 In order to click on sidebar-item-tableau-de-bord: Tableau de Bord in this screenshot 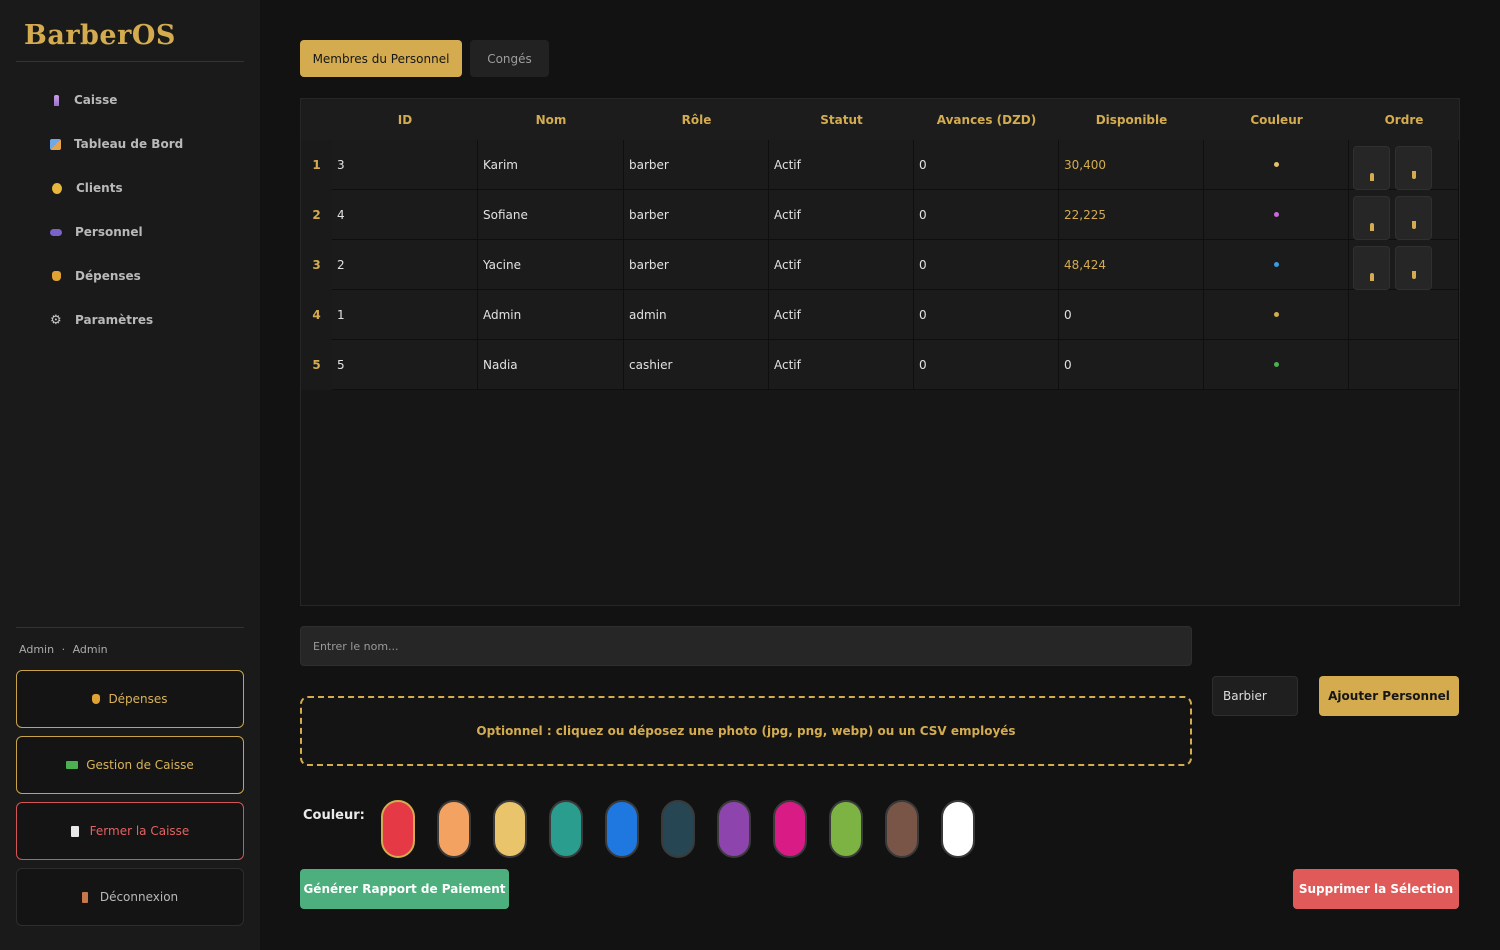, I will do `click(145, 144)`.